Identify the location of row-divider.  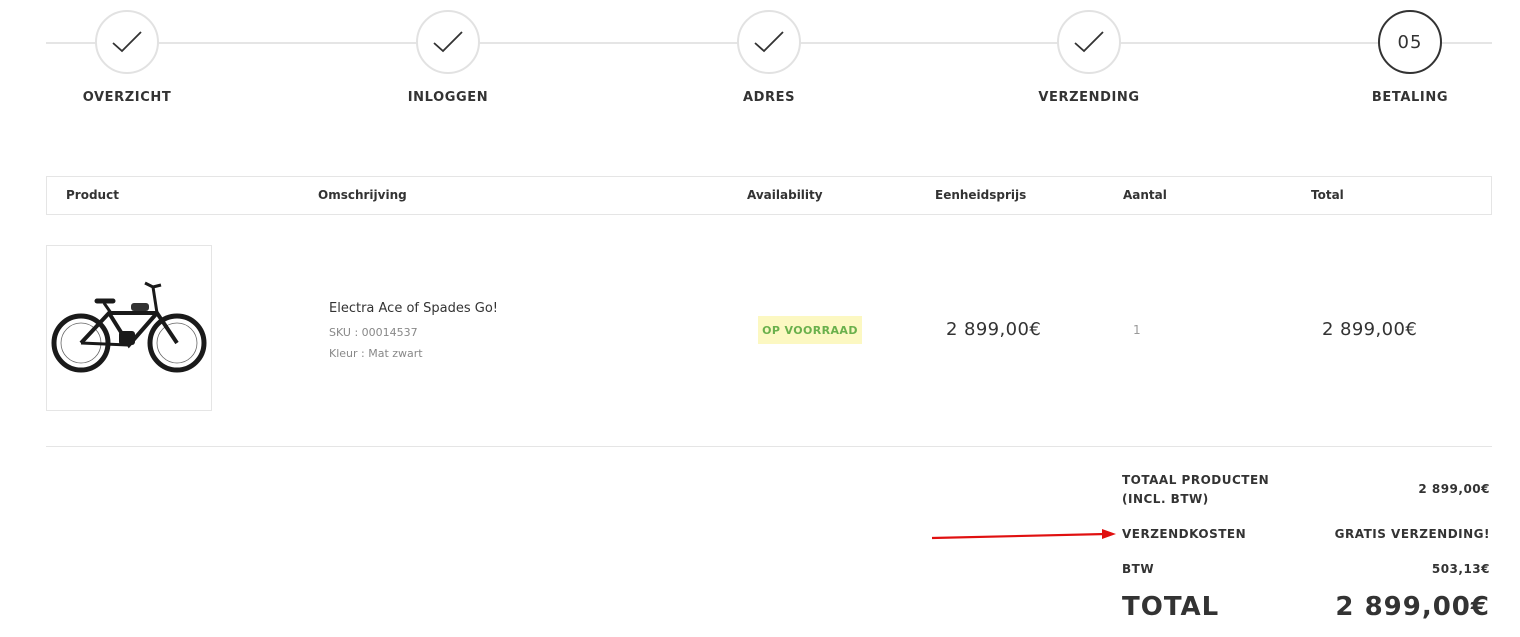
(769, 446).